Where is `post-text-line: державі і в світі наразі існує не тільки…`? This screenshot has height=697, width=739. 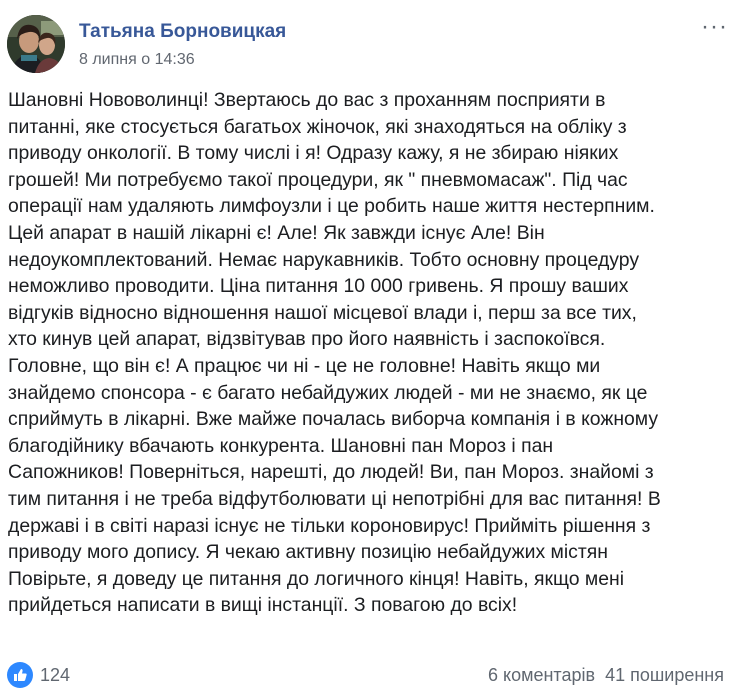 post-text-line: державі і в світі наразі існує не тільки… is located at coordinates (329, 525).